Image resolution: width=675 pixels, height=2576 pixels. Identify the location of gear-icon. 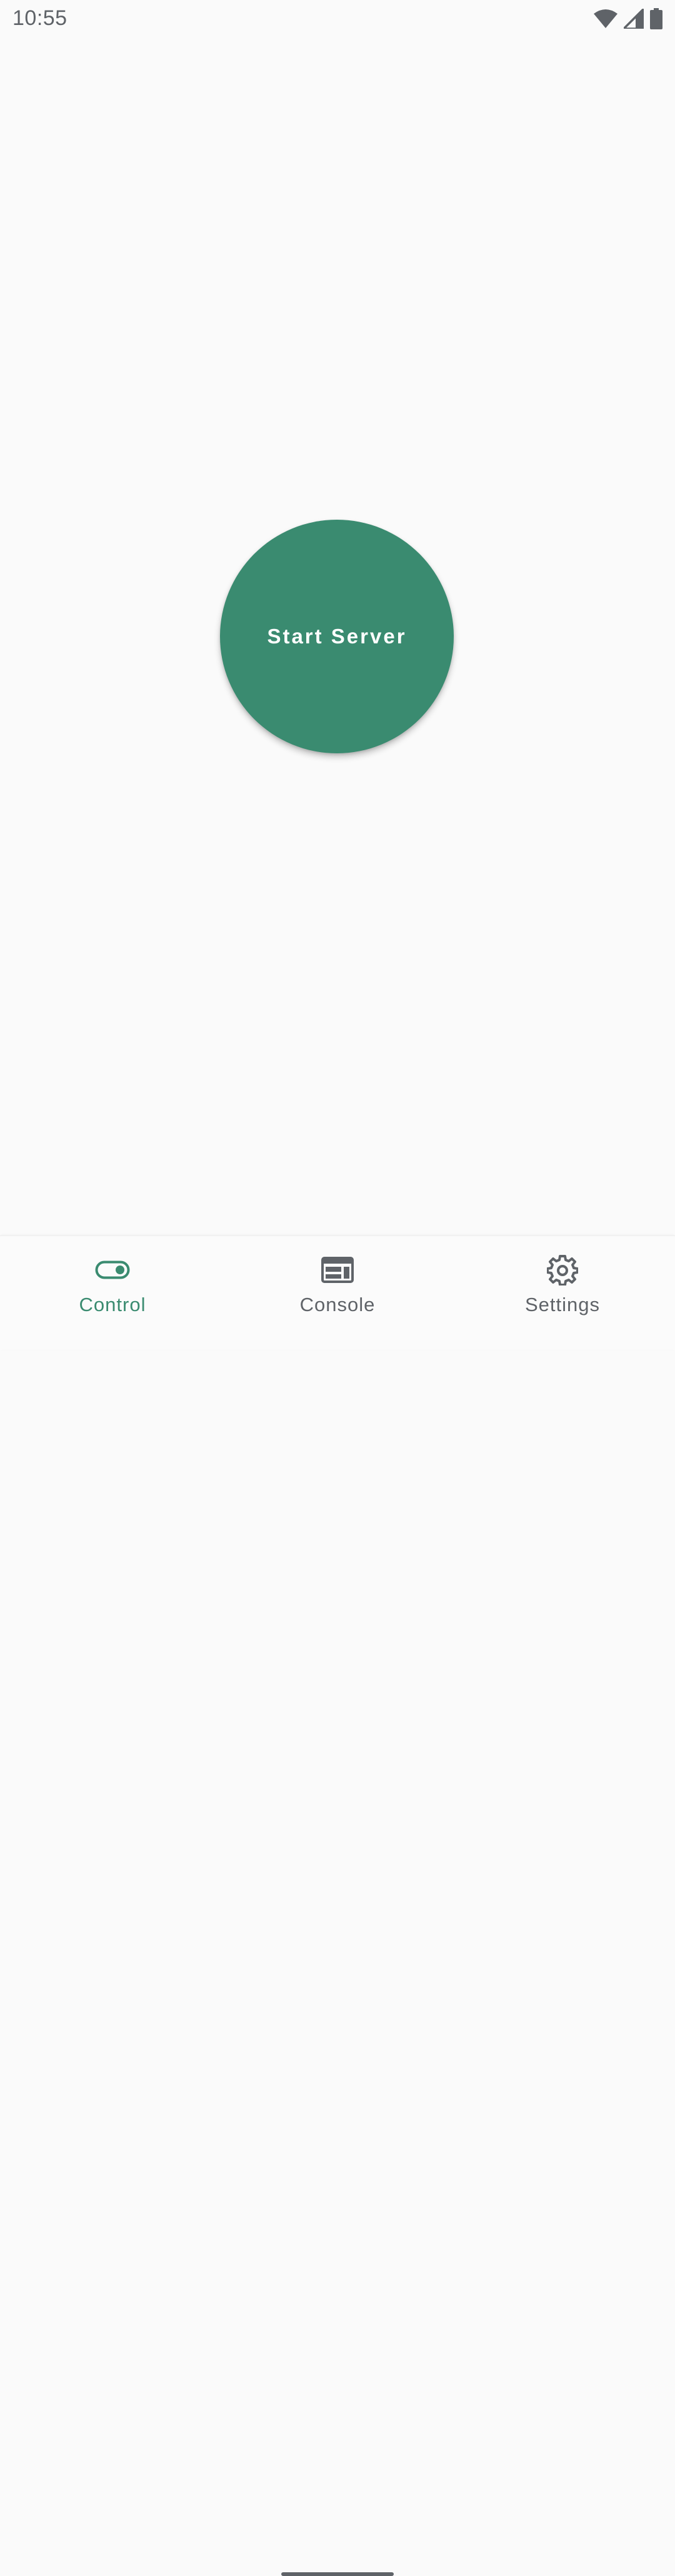
(562, 1269).